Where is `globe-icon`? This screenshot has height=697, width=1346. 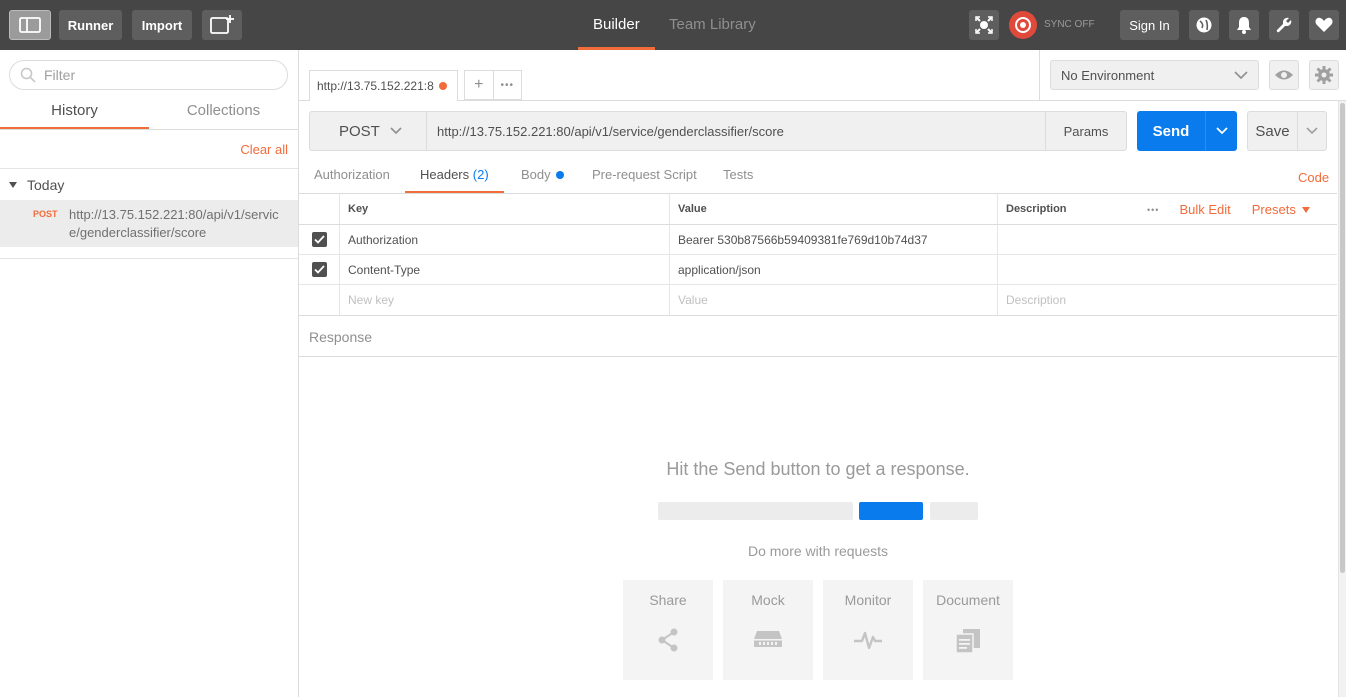
globe-icon is located at coordinates (1204, 25).